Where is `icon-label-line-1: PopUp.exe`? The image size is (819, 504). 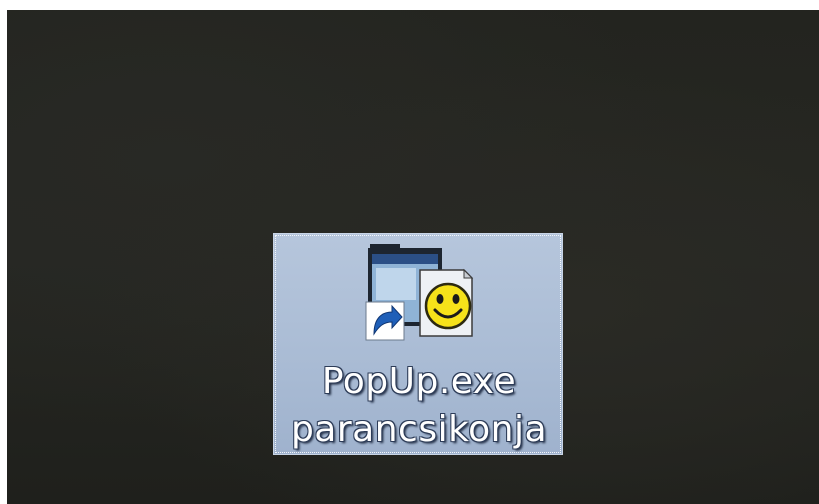
icon-label-line-1: PopUp.exe is located at coordinates (419, 381).